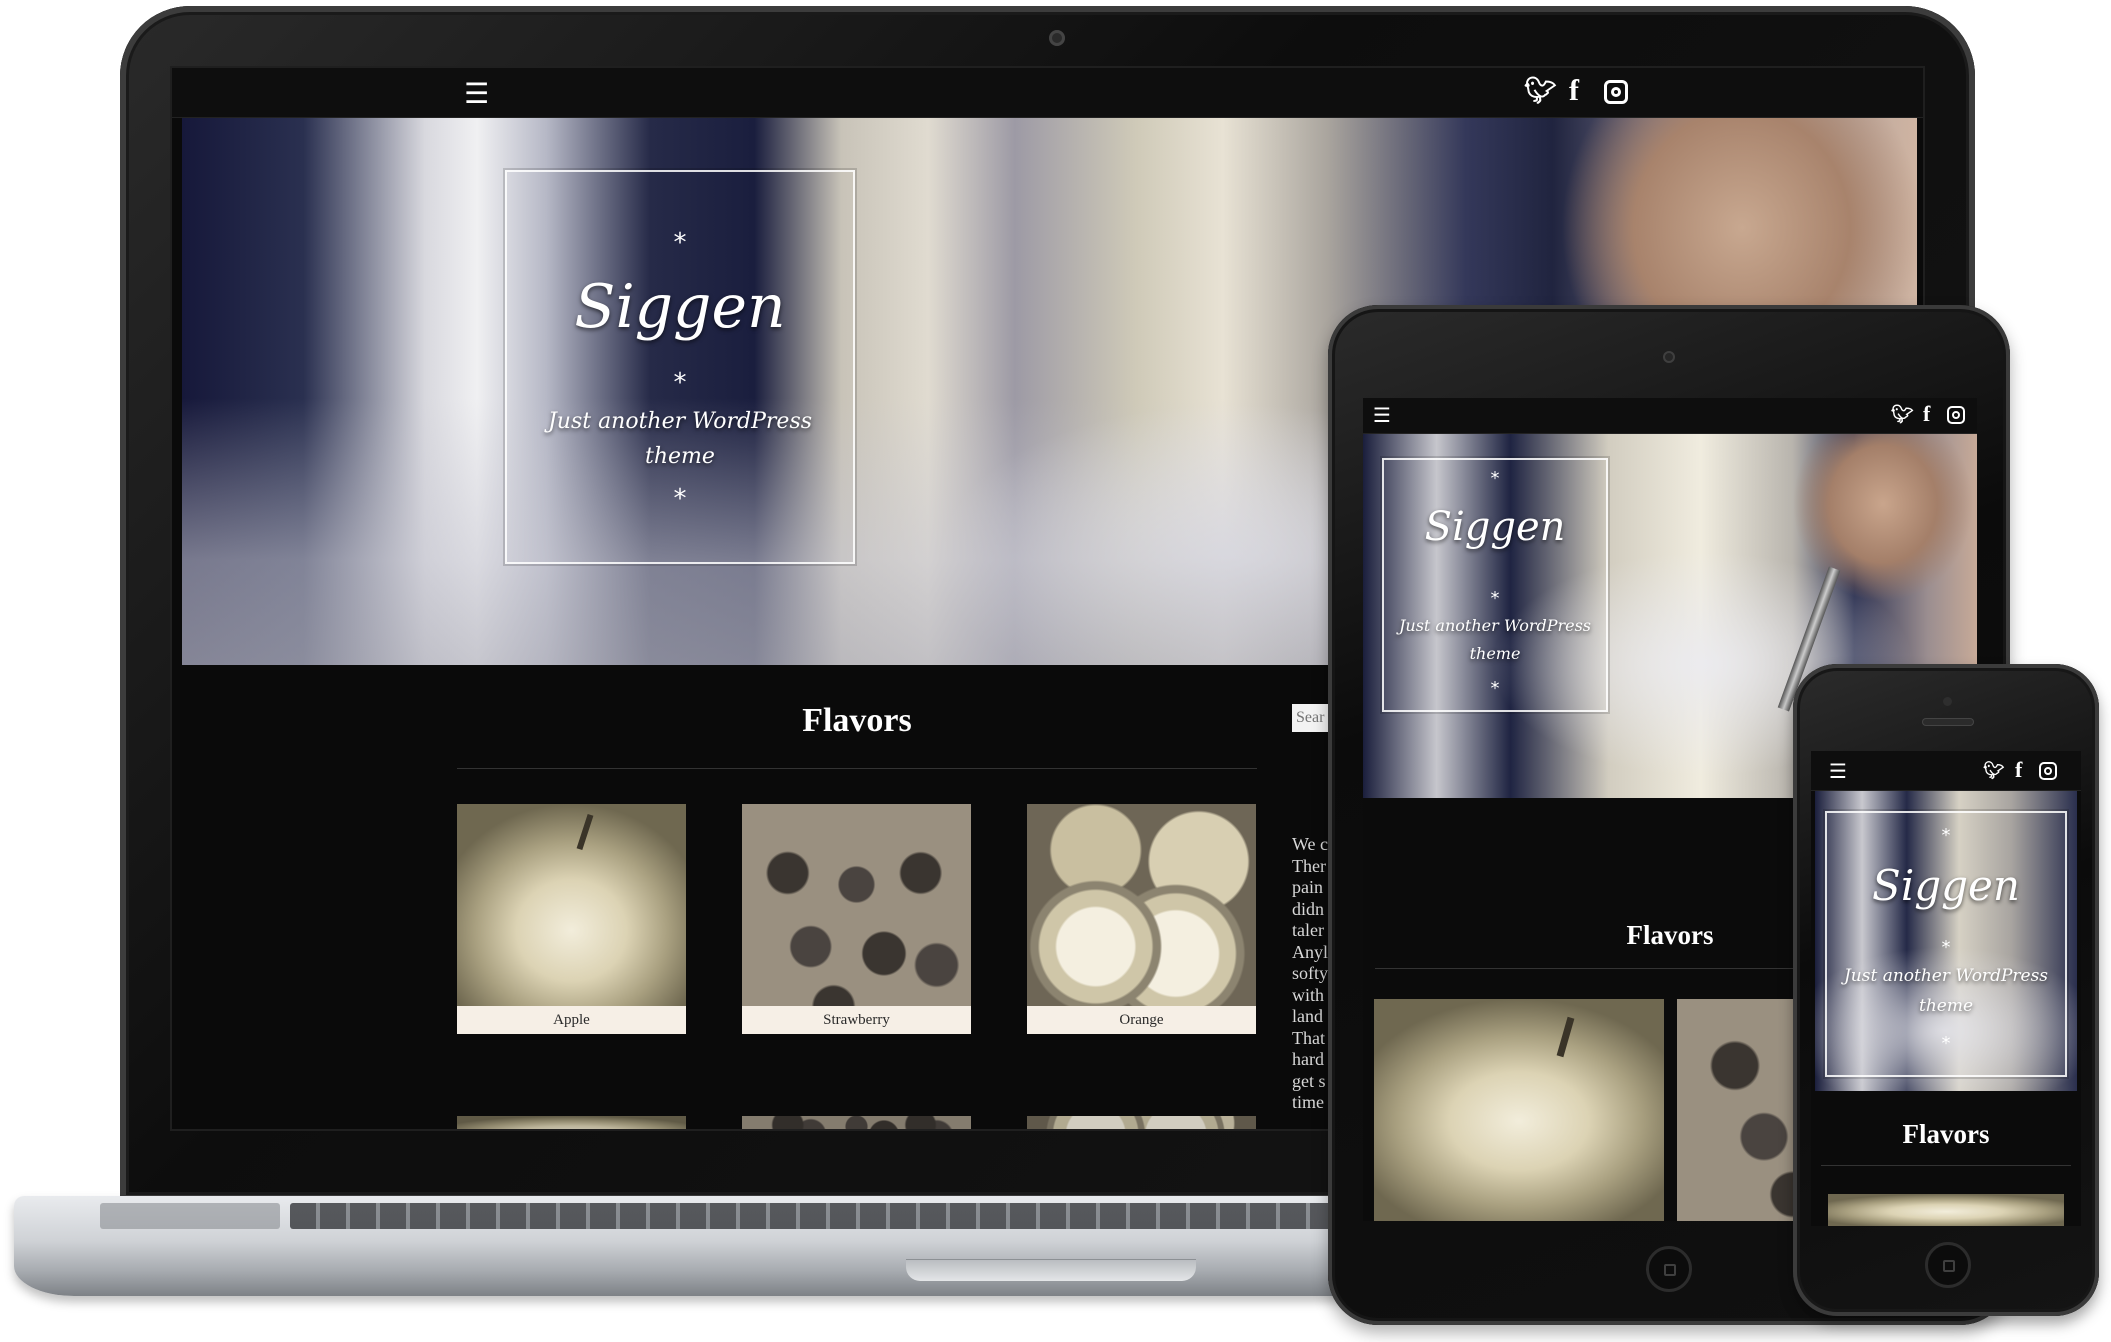 The width and height of the screenshot is (2111, 1342). I want to click on laptop-keyboard-left, so click(190, 1216).